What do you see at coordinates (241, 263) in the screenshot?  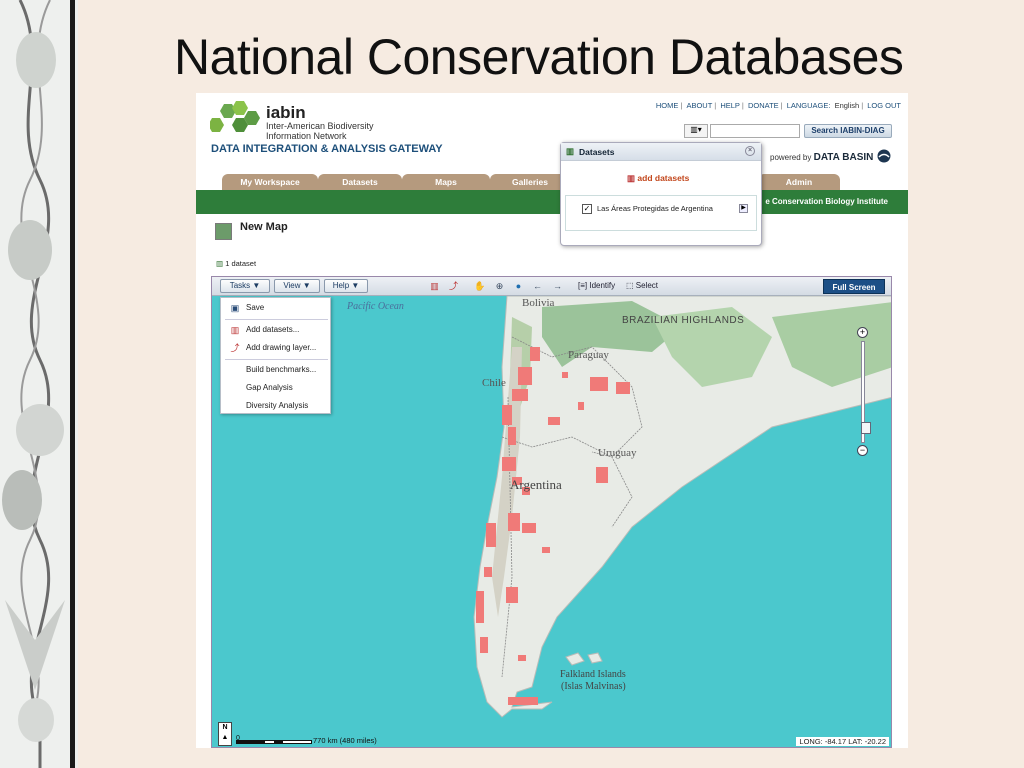 I see `dataset-count-label: 1 dataset` at bounding box center [241, 263].